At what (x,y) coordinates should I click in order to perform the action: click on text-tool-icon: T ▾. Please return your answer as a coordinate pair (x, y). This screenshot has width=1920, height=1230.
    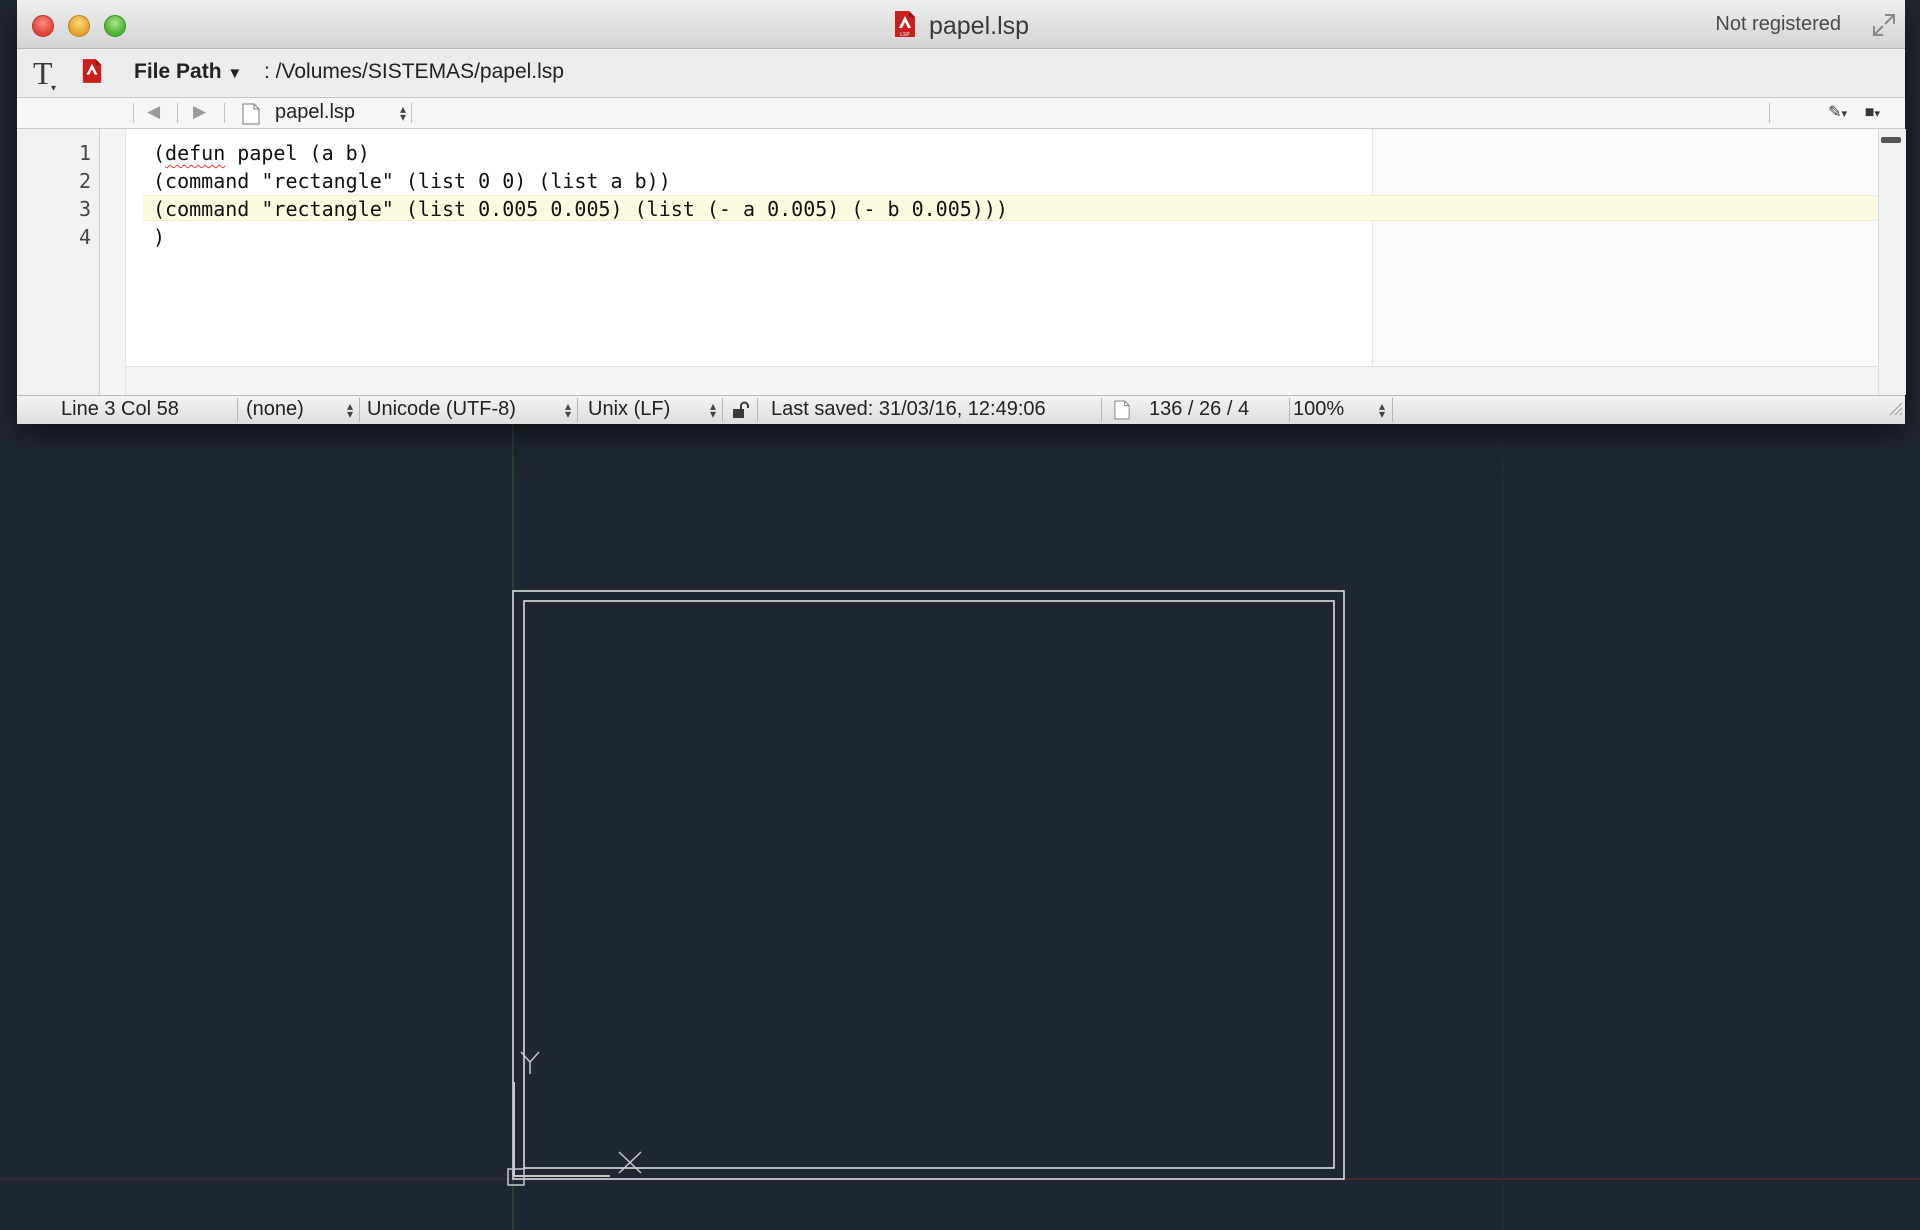
    Looking at the image, I should click on (44, 74).